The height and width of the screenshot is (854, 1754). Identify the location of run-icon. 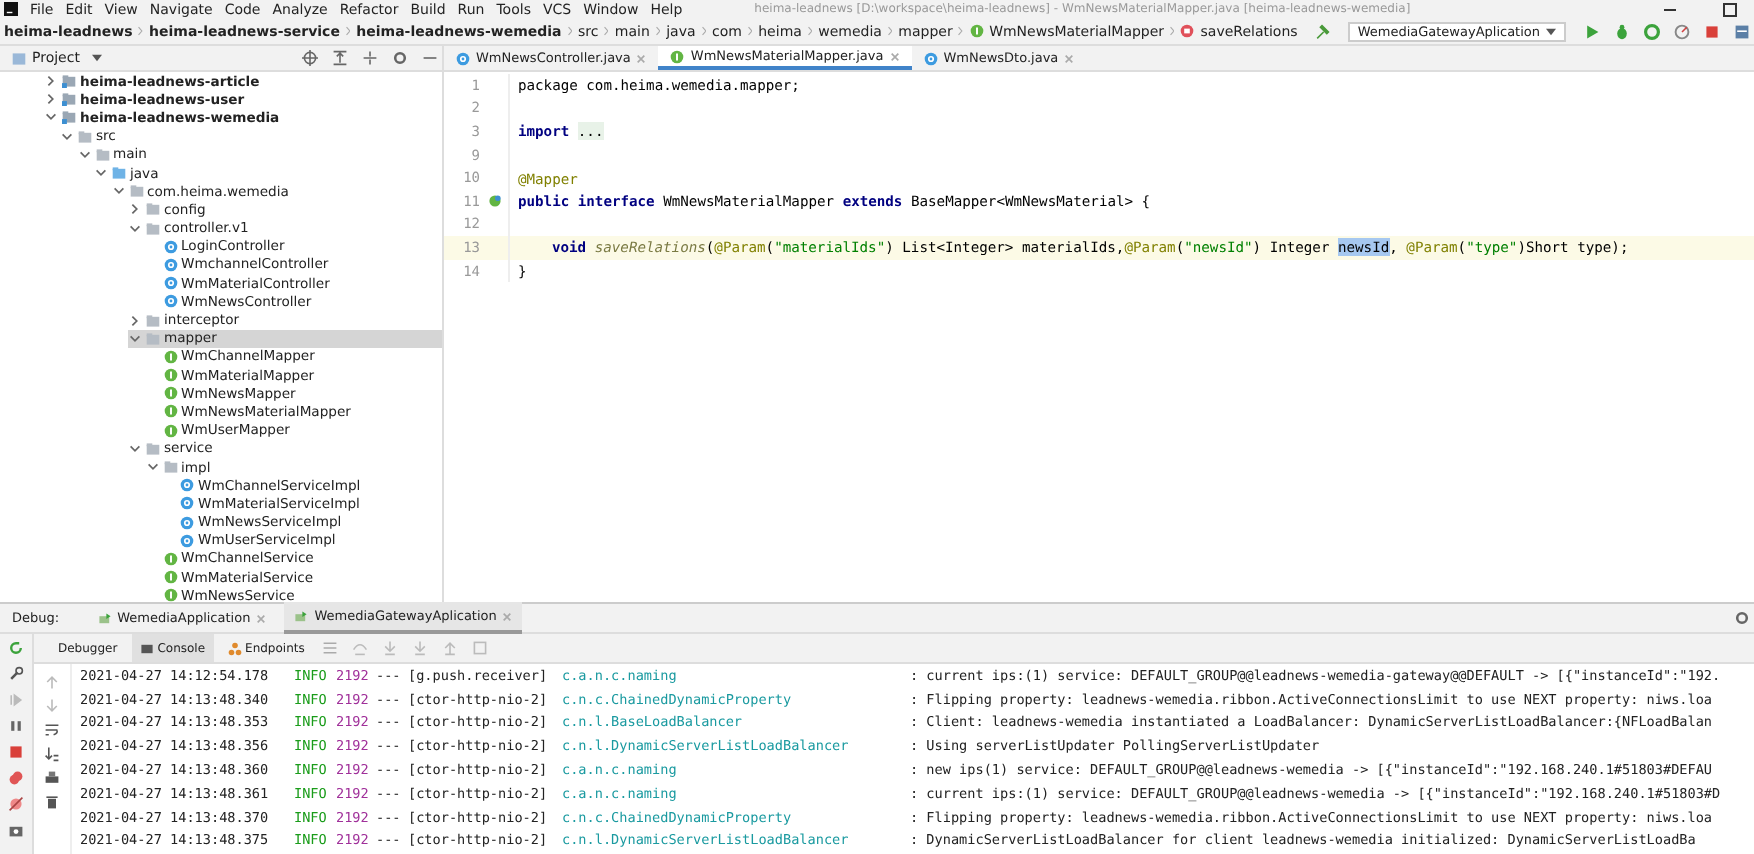
(1592, 31).